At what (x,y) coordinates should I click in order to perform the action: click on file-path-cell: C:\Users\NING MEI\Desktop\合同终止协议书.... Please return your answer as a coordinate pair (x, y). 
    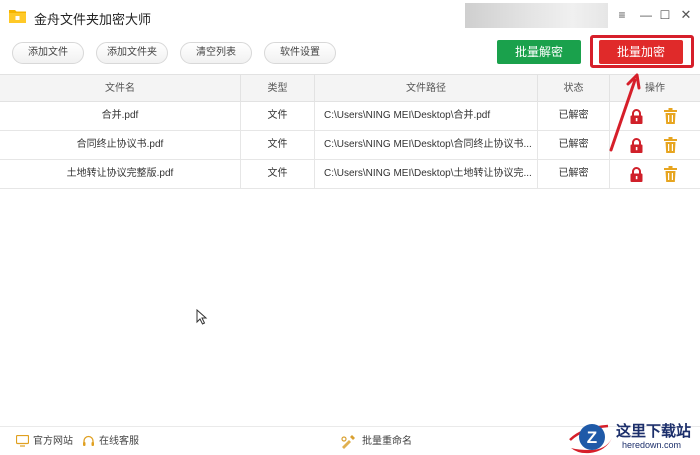
    Looking at the image, I should click on (426, 145).